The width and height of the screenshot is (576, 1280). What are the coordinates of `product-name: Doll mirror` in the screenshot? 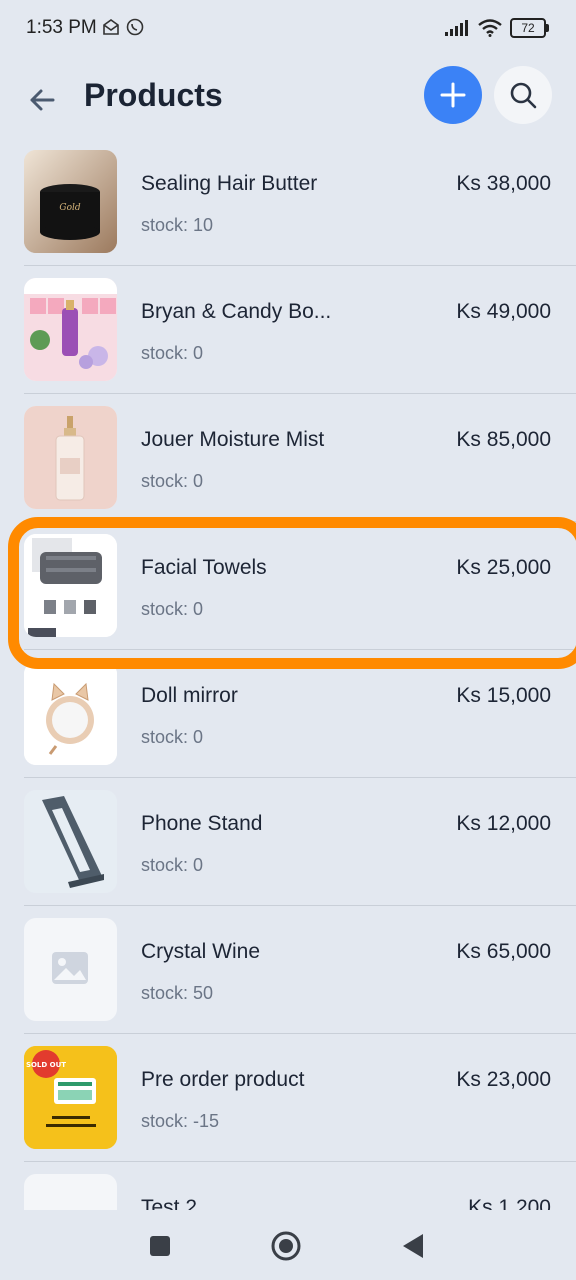 It's located at (189, 695).